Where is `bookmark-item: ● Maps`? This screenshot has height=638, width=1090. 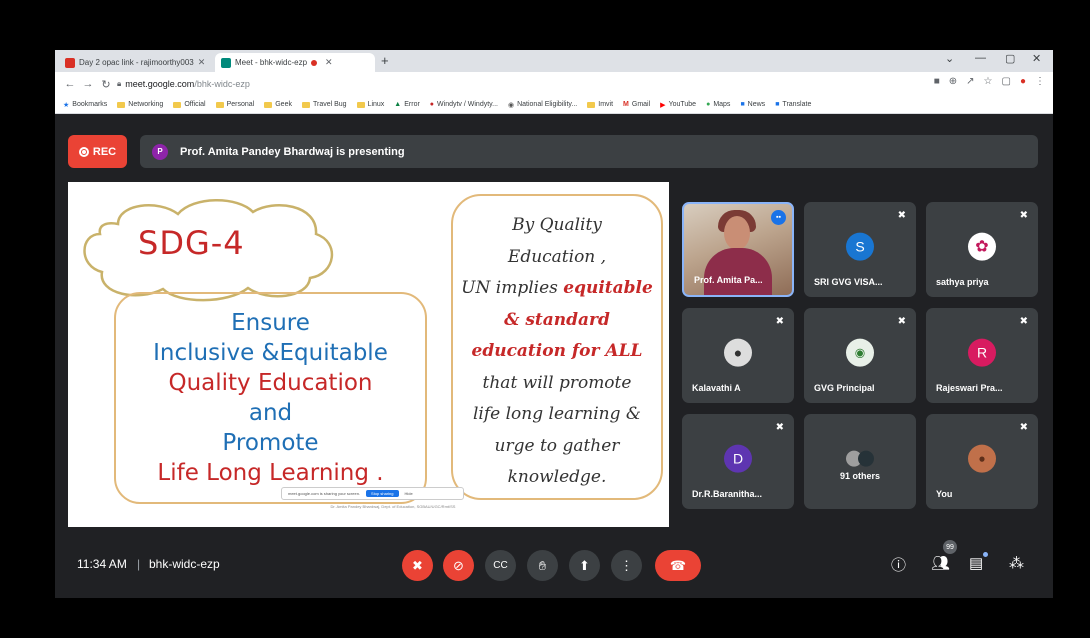
bookmark-item: ● Maps is located at coordinates (718, 104).